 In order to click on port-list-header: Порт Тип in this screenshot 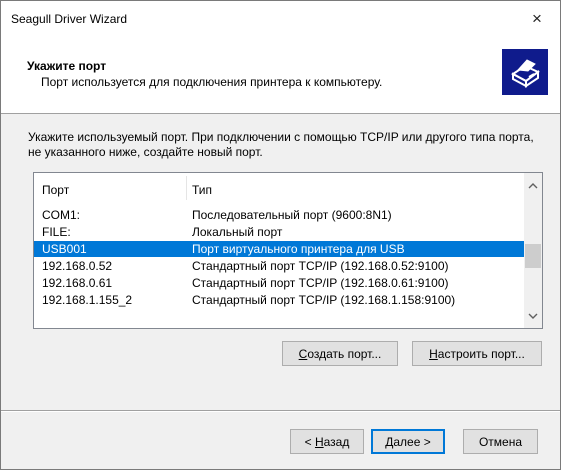, I will do `click(279, 188)`.